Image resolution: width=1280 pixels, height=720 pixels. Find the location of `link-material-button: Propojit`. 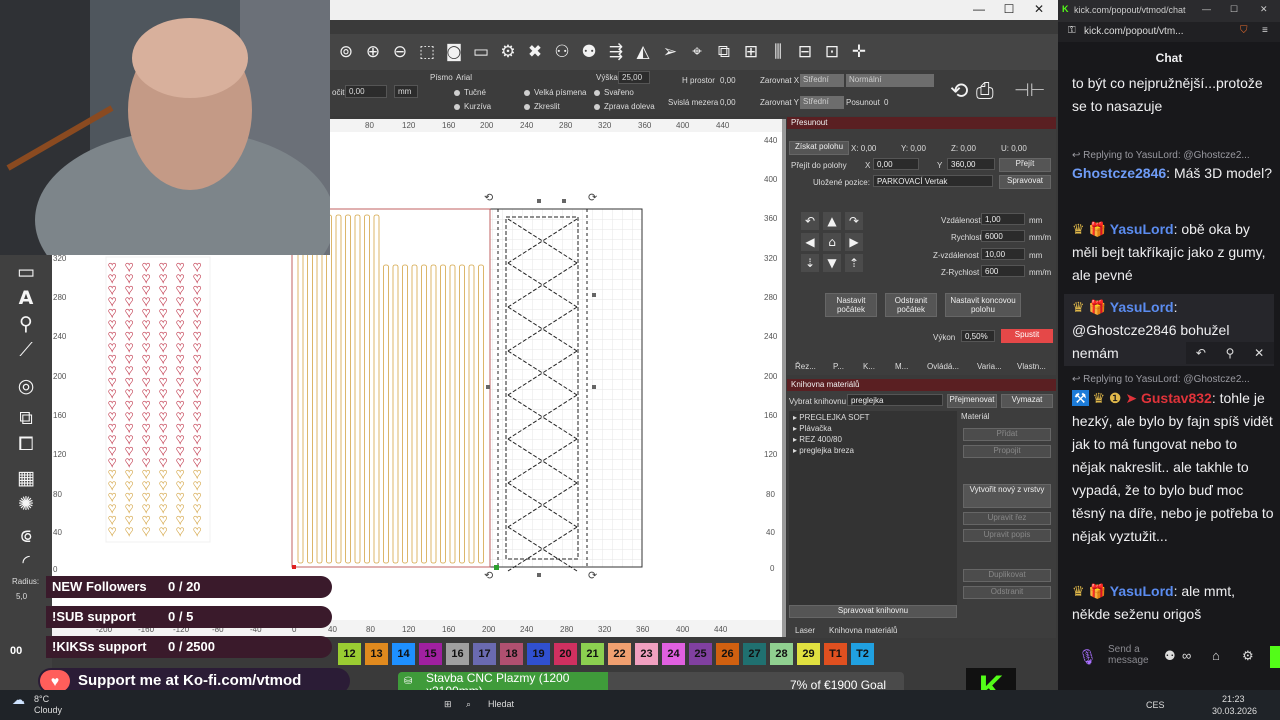

link-material-button: Propojit is located at coordinates (1007, 451).